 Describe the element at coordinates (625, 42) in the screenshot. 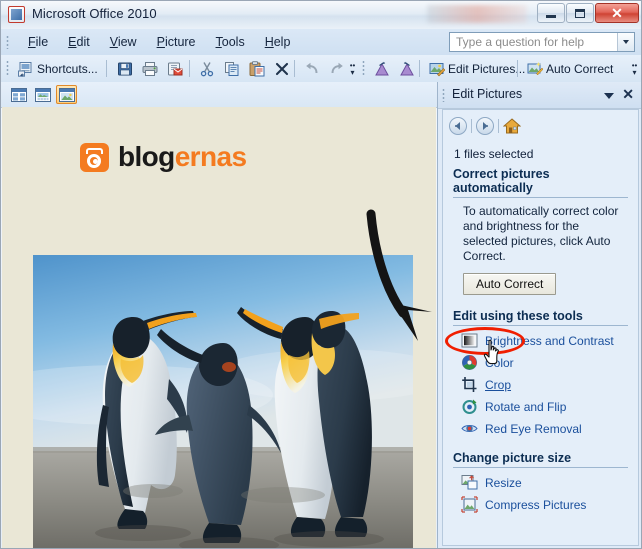

I see `help-dropdown-button` at that location.